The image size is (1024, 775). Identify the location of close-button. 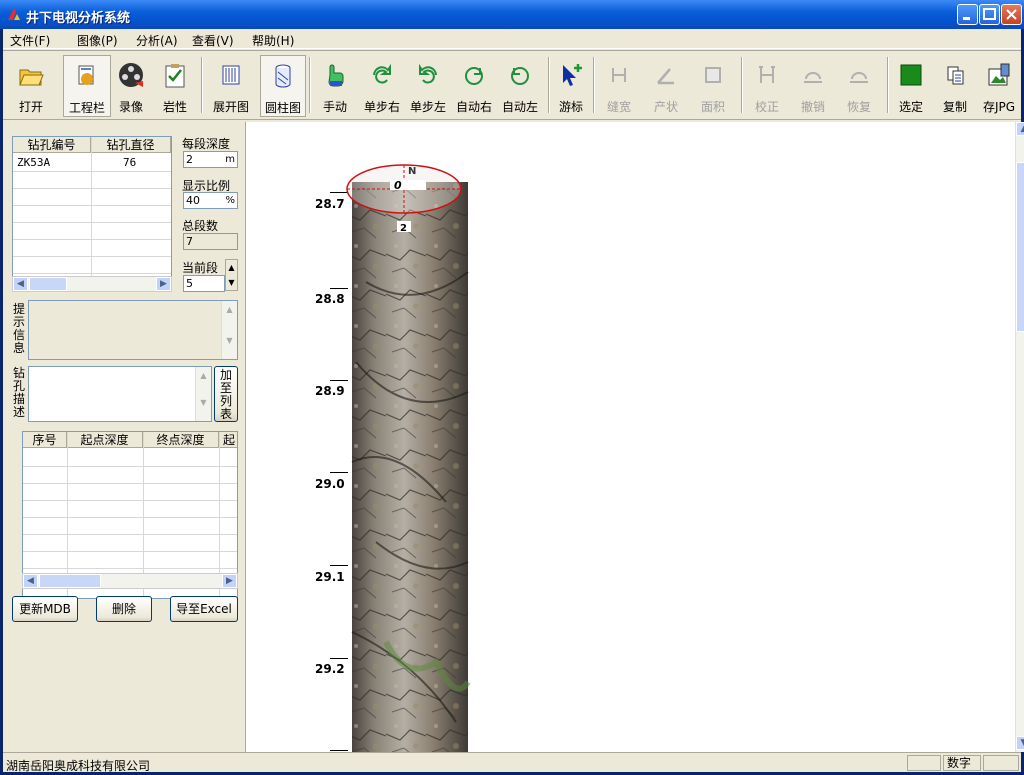
(1011, 14).